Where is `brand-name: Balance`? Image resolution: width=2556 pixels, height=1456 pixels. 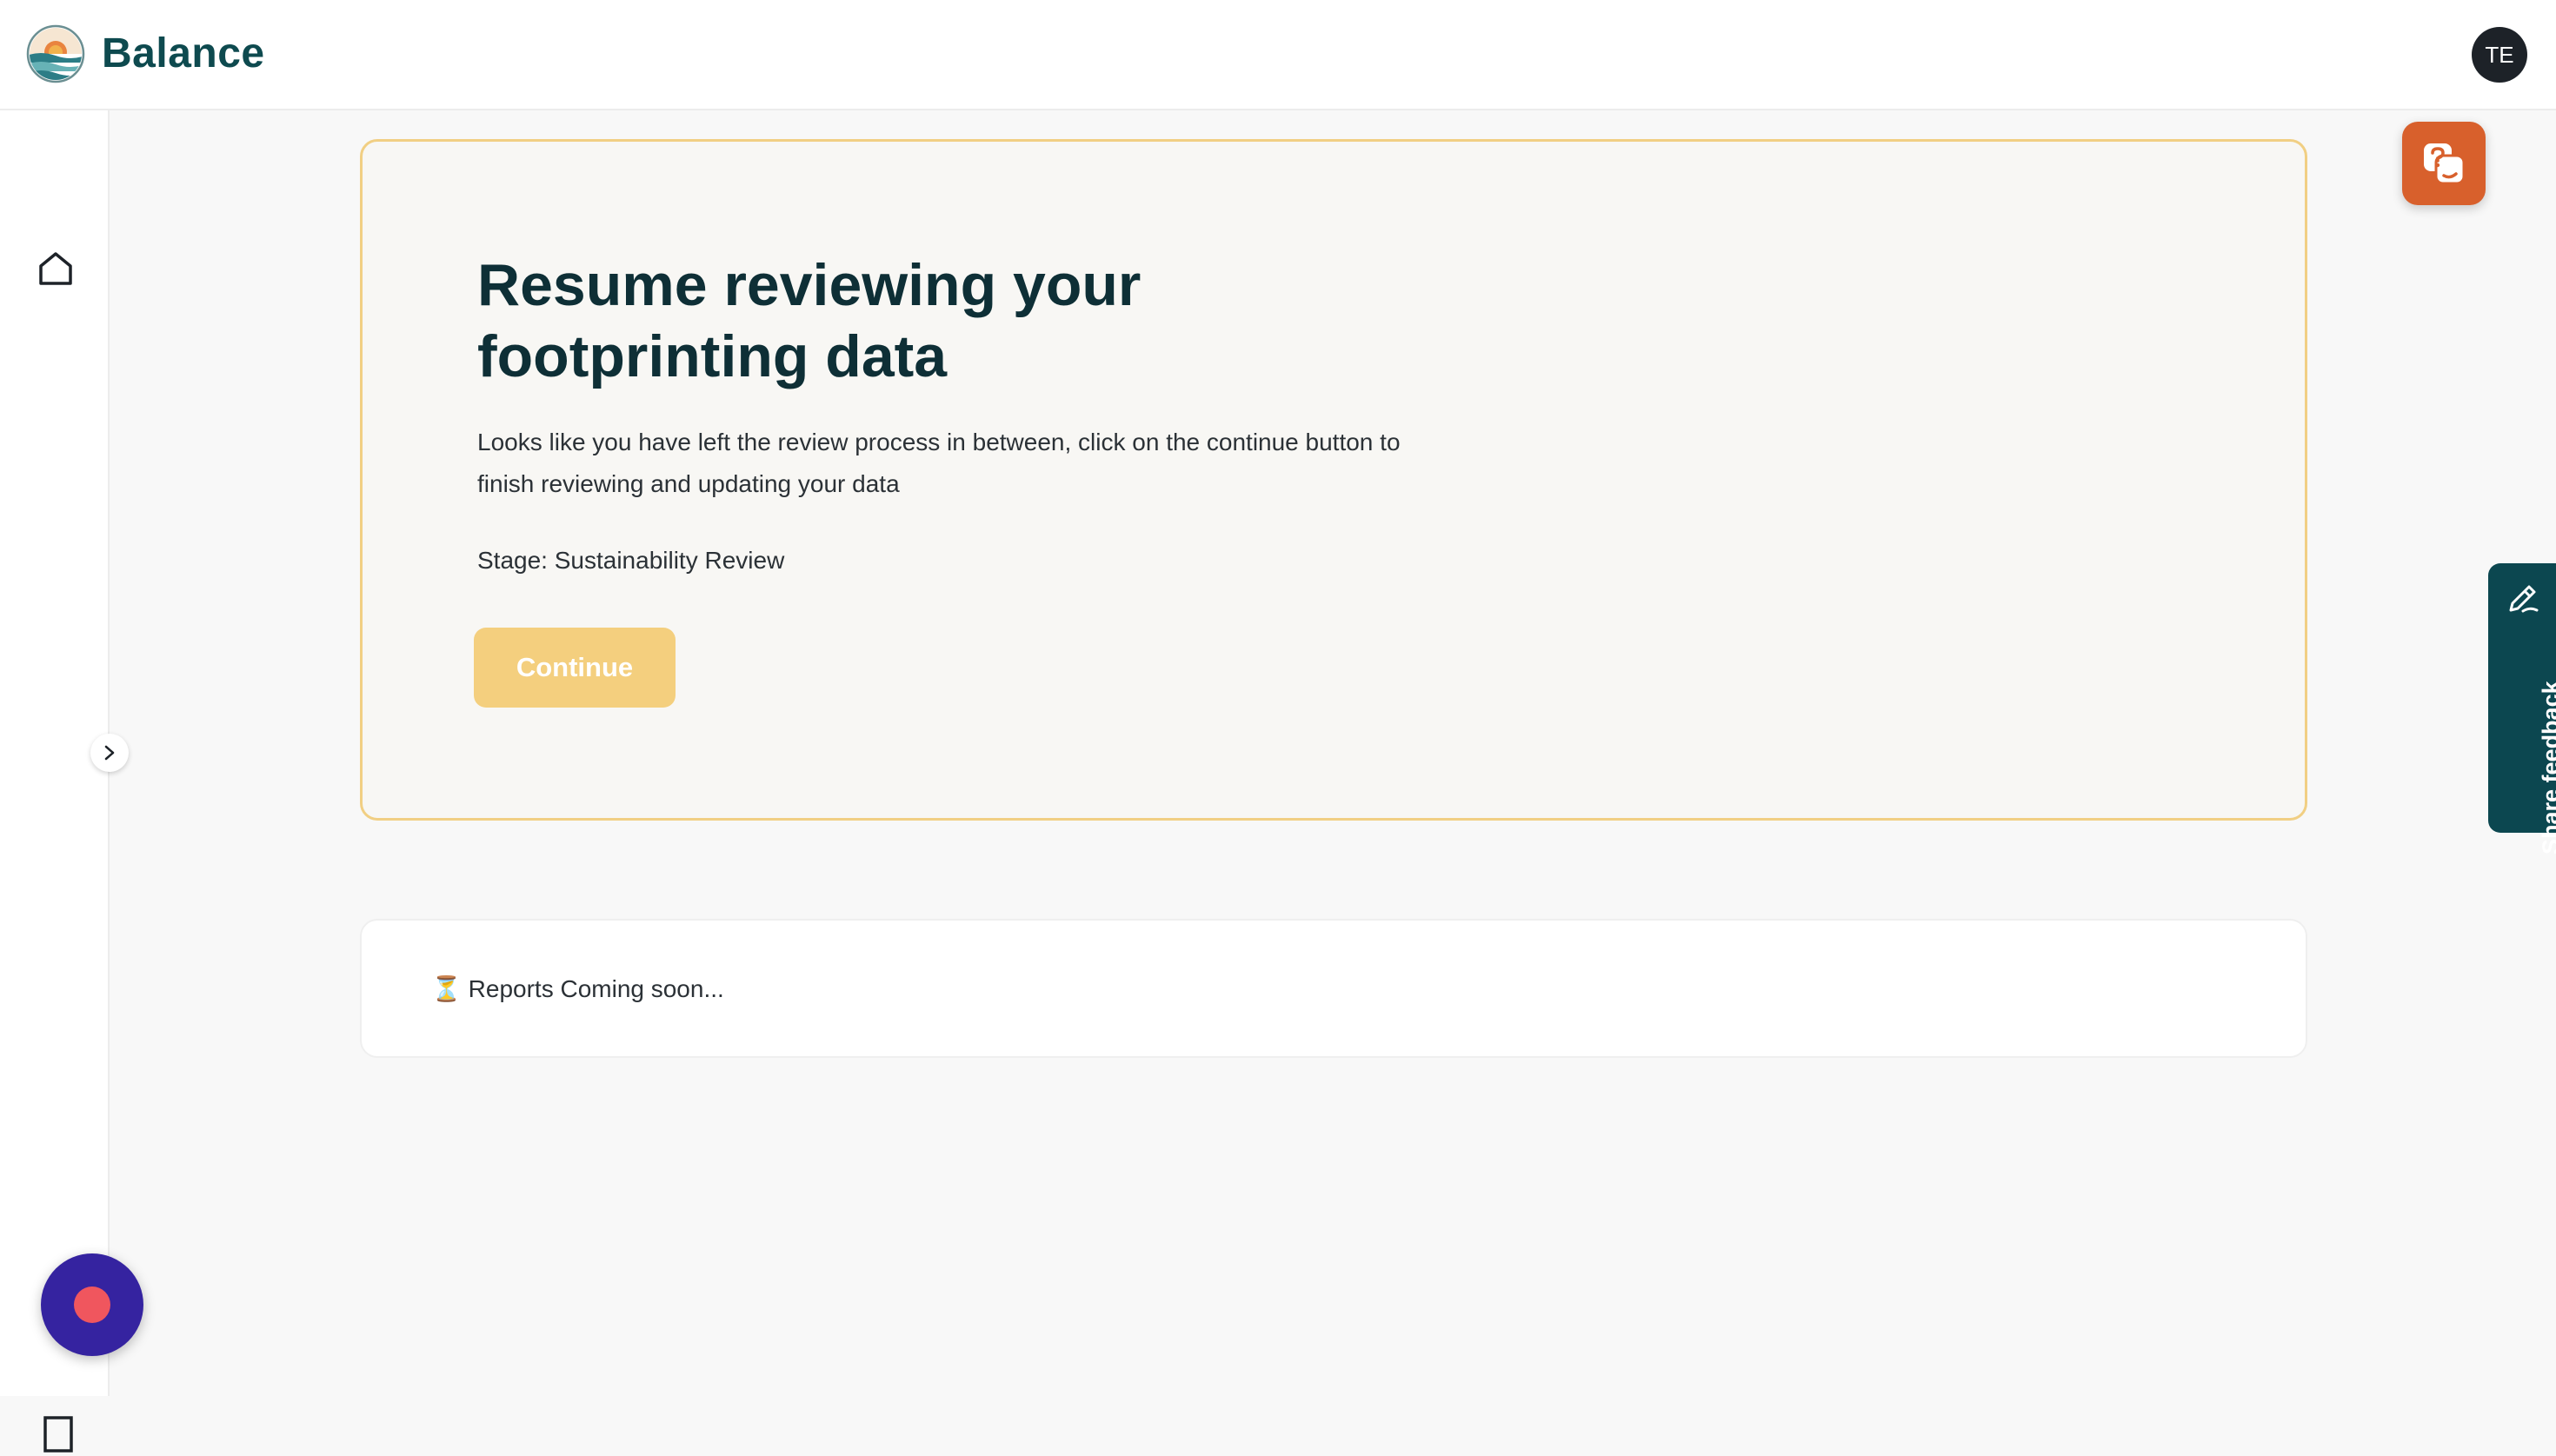
brand-name: Balance is located at coordinates (183, 53).